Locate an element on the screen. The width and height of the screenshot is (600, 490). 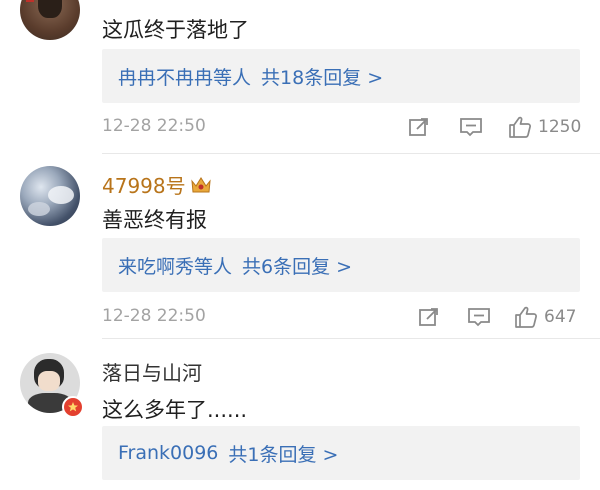
reply-count: 共18条回复 > is located at coordinates (322, 77).